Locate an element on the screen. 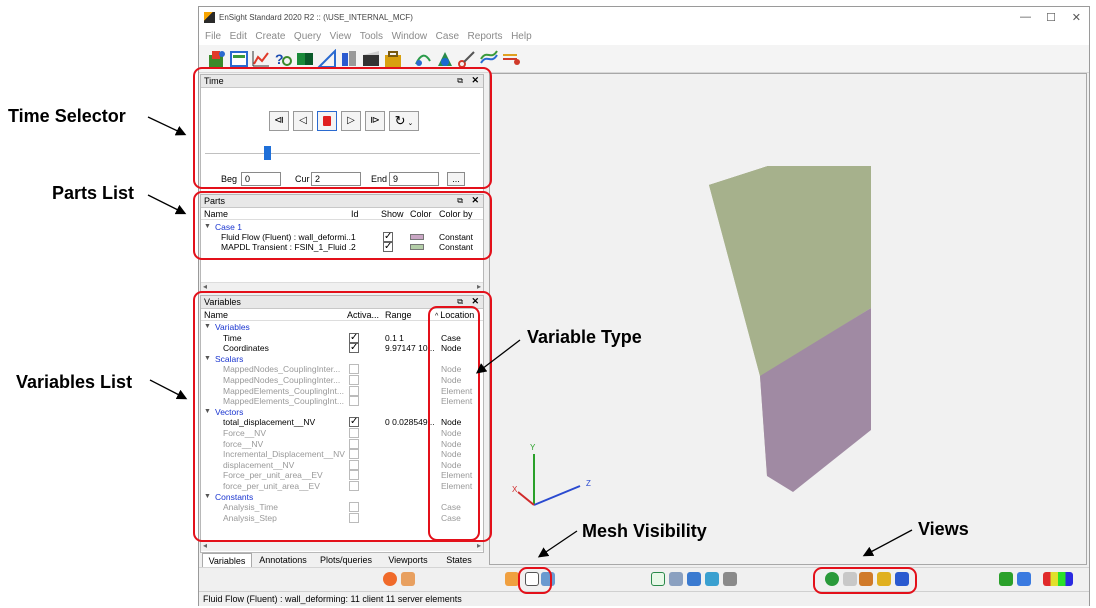  variables-list-arrow is located at coordinates (168, 389).